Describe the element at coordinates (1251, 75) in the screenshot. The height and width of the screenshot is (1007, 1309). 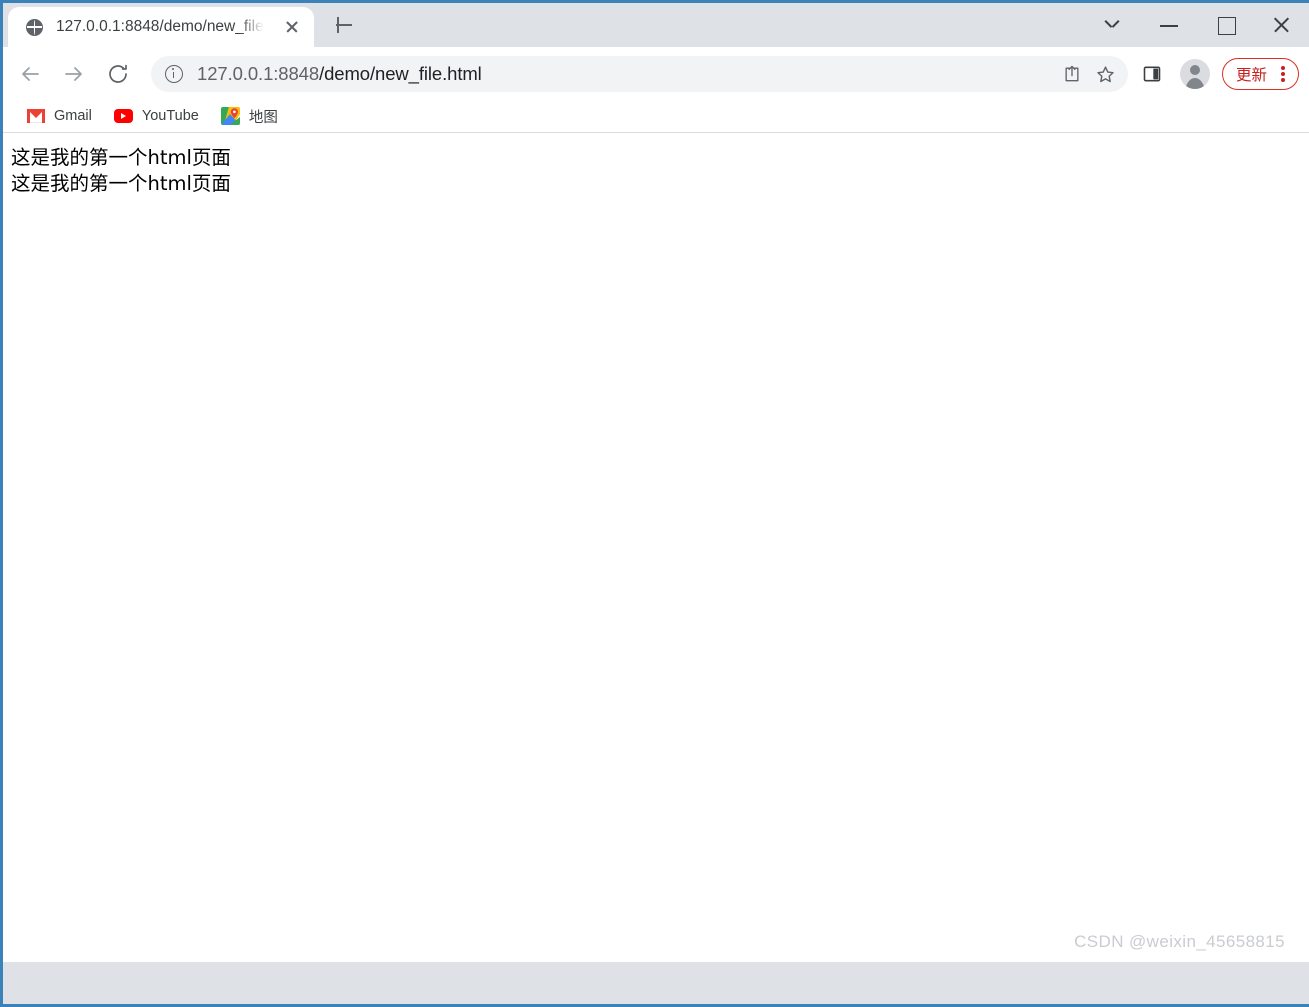
I see `update-label: 更新` at that location.